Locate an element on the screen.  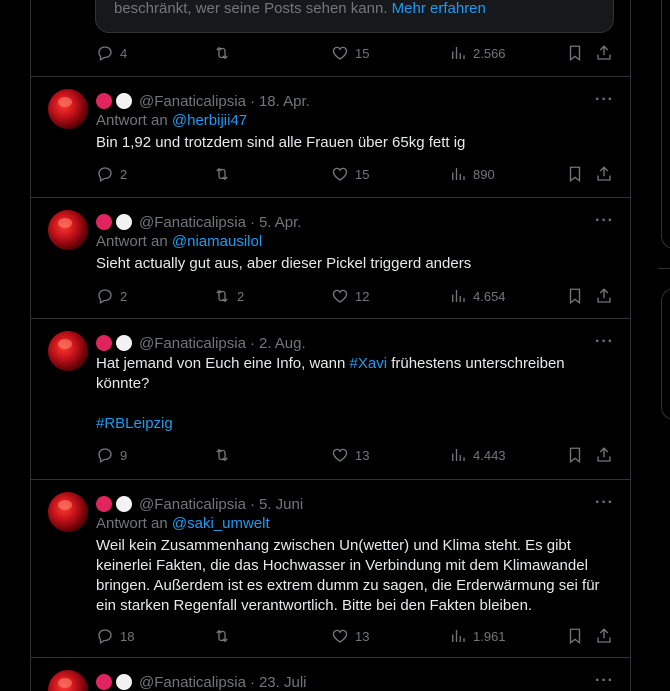
sidebar-panel is located at coordinates (665, 124).